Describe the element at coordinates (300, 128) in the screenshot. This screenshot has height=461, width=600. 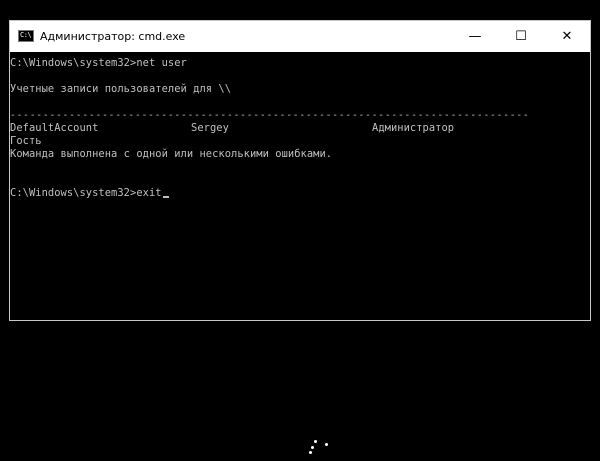
I see `accounts-row: DefaultAccount Sergey Администратор` at that location.